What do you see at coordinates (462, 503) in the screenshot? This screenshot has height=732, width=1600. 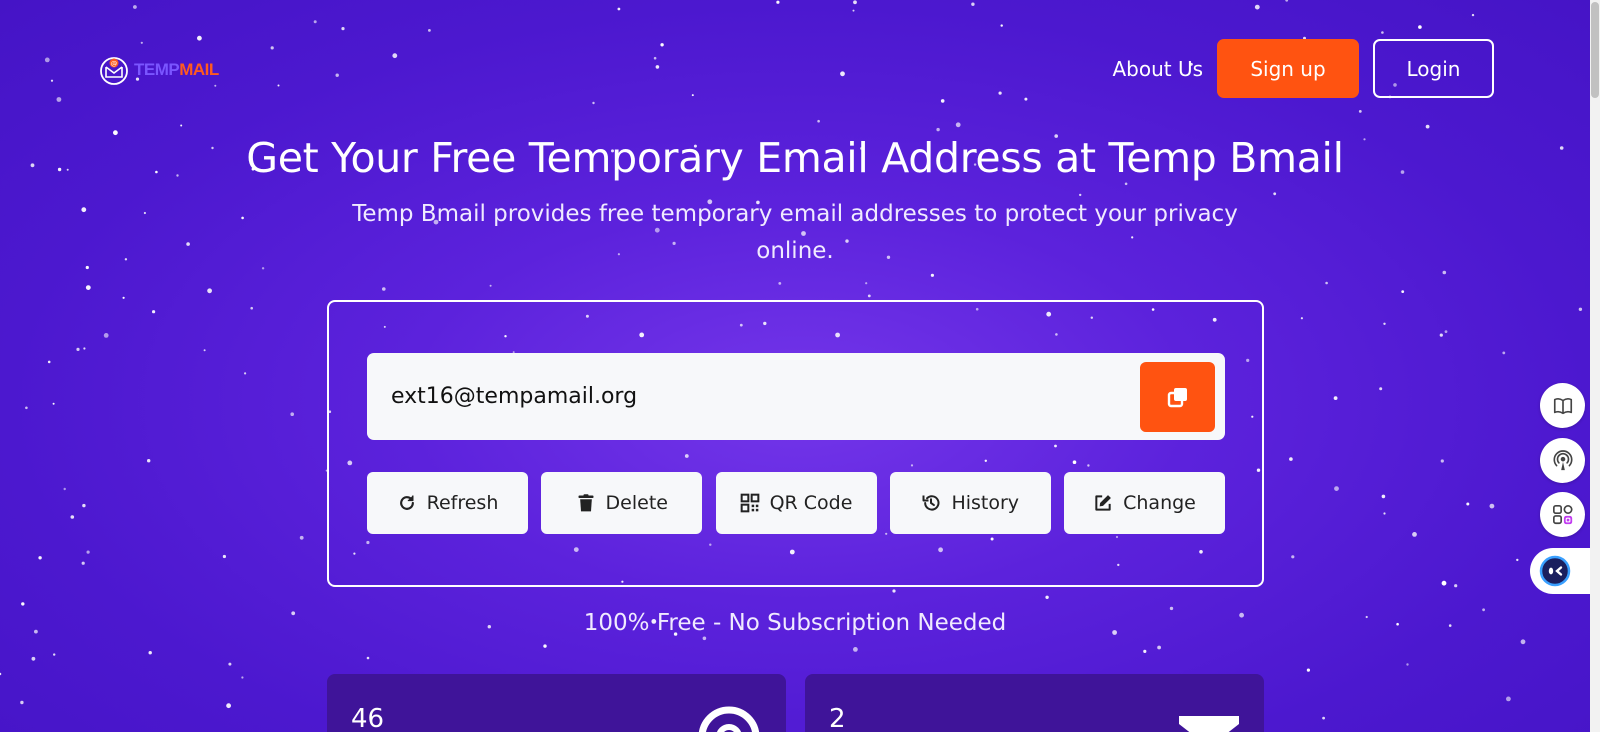 I see `refresh-label: Refresh` at bounding box center [462, 503].